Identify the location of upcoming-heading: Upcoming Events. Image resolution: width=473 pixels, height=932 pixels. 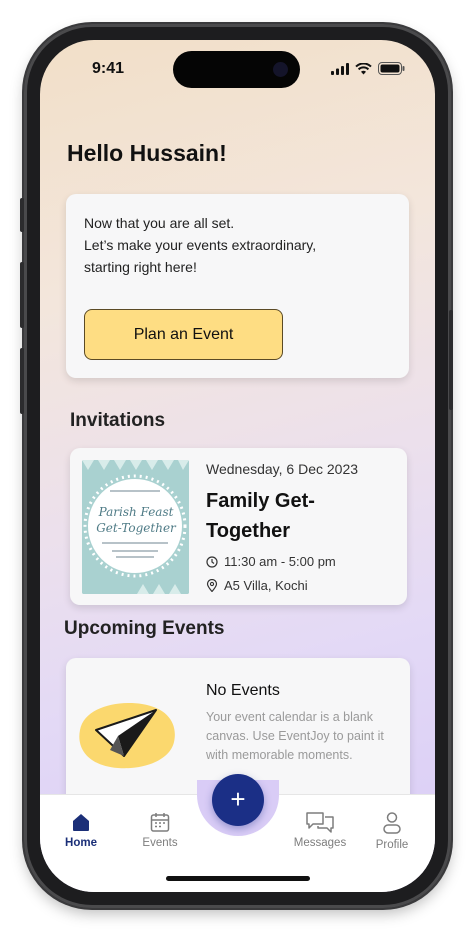
(144, 628).